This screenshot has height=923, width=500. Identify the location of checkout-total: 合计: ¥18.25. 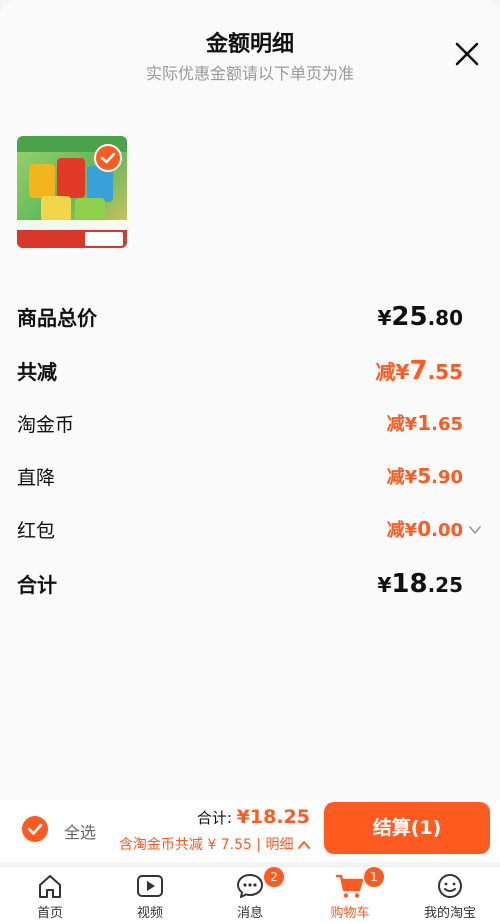
(253, 817).